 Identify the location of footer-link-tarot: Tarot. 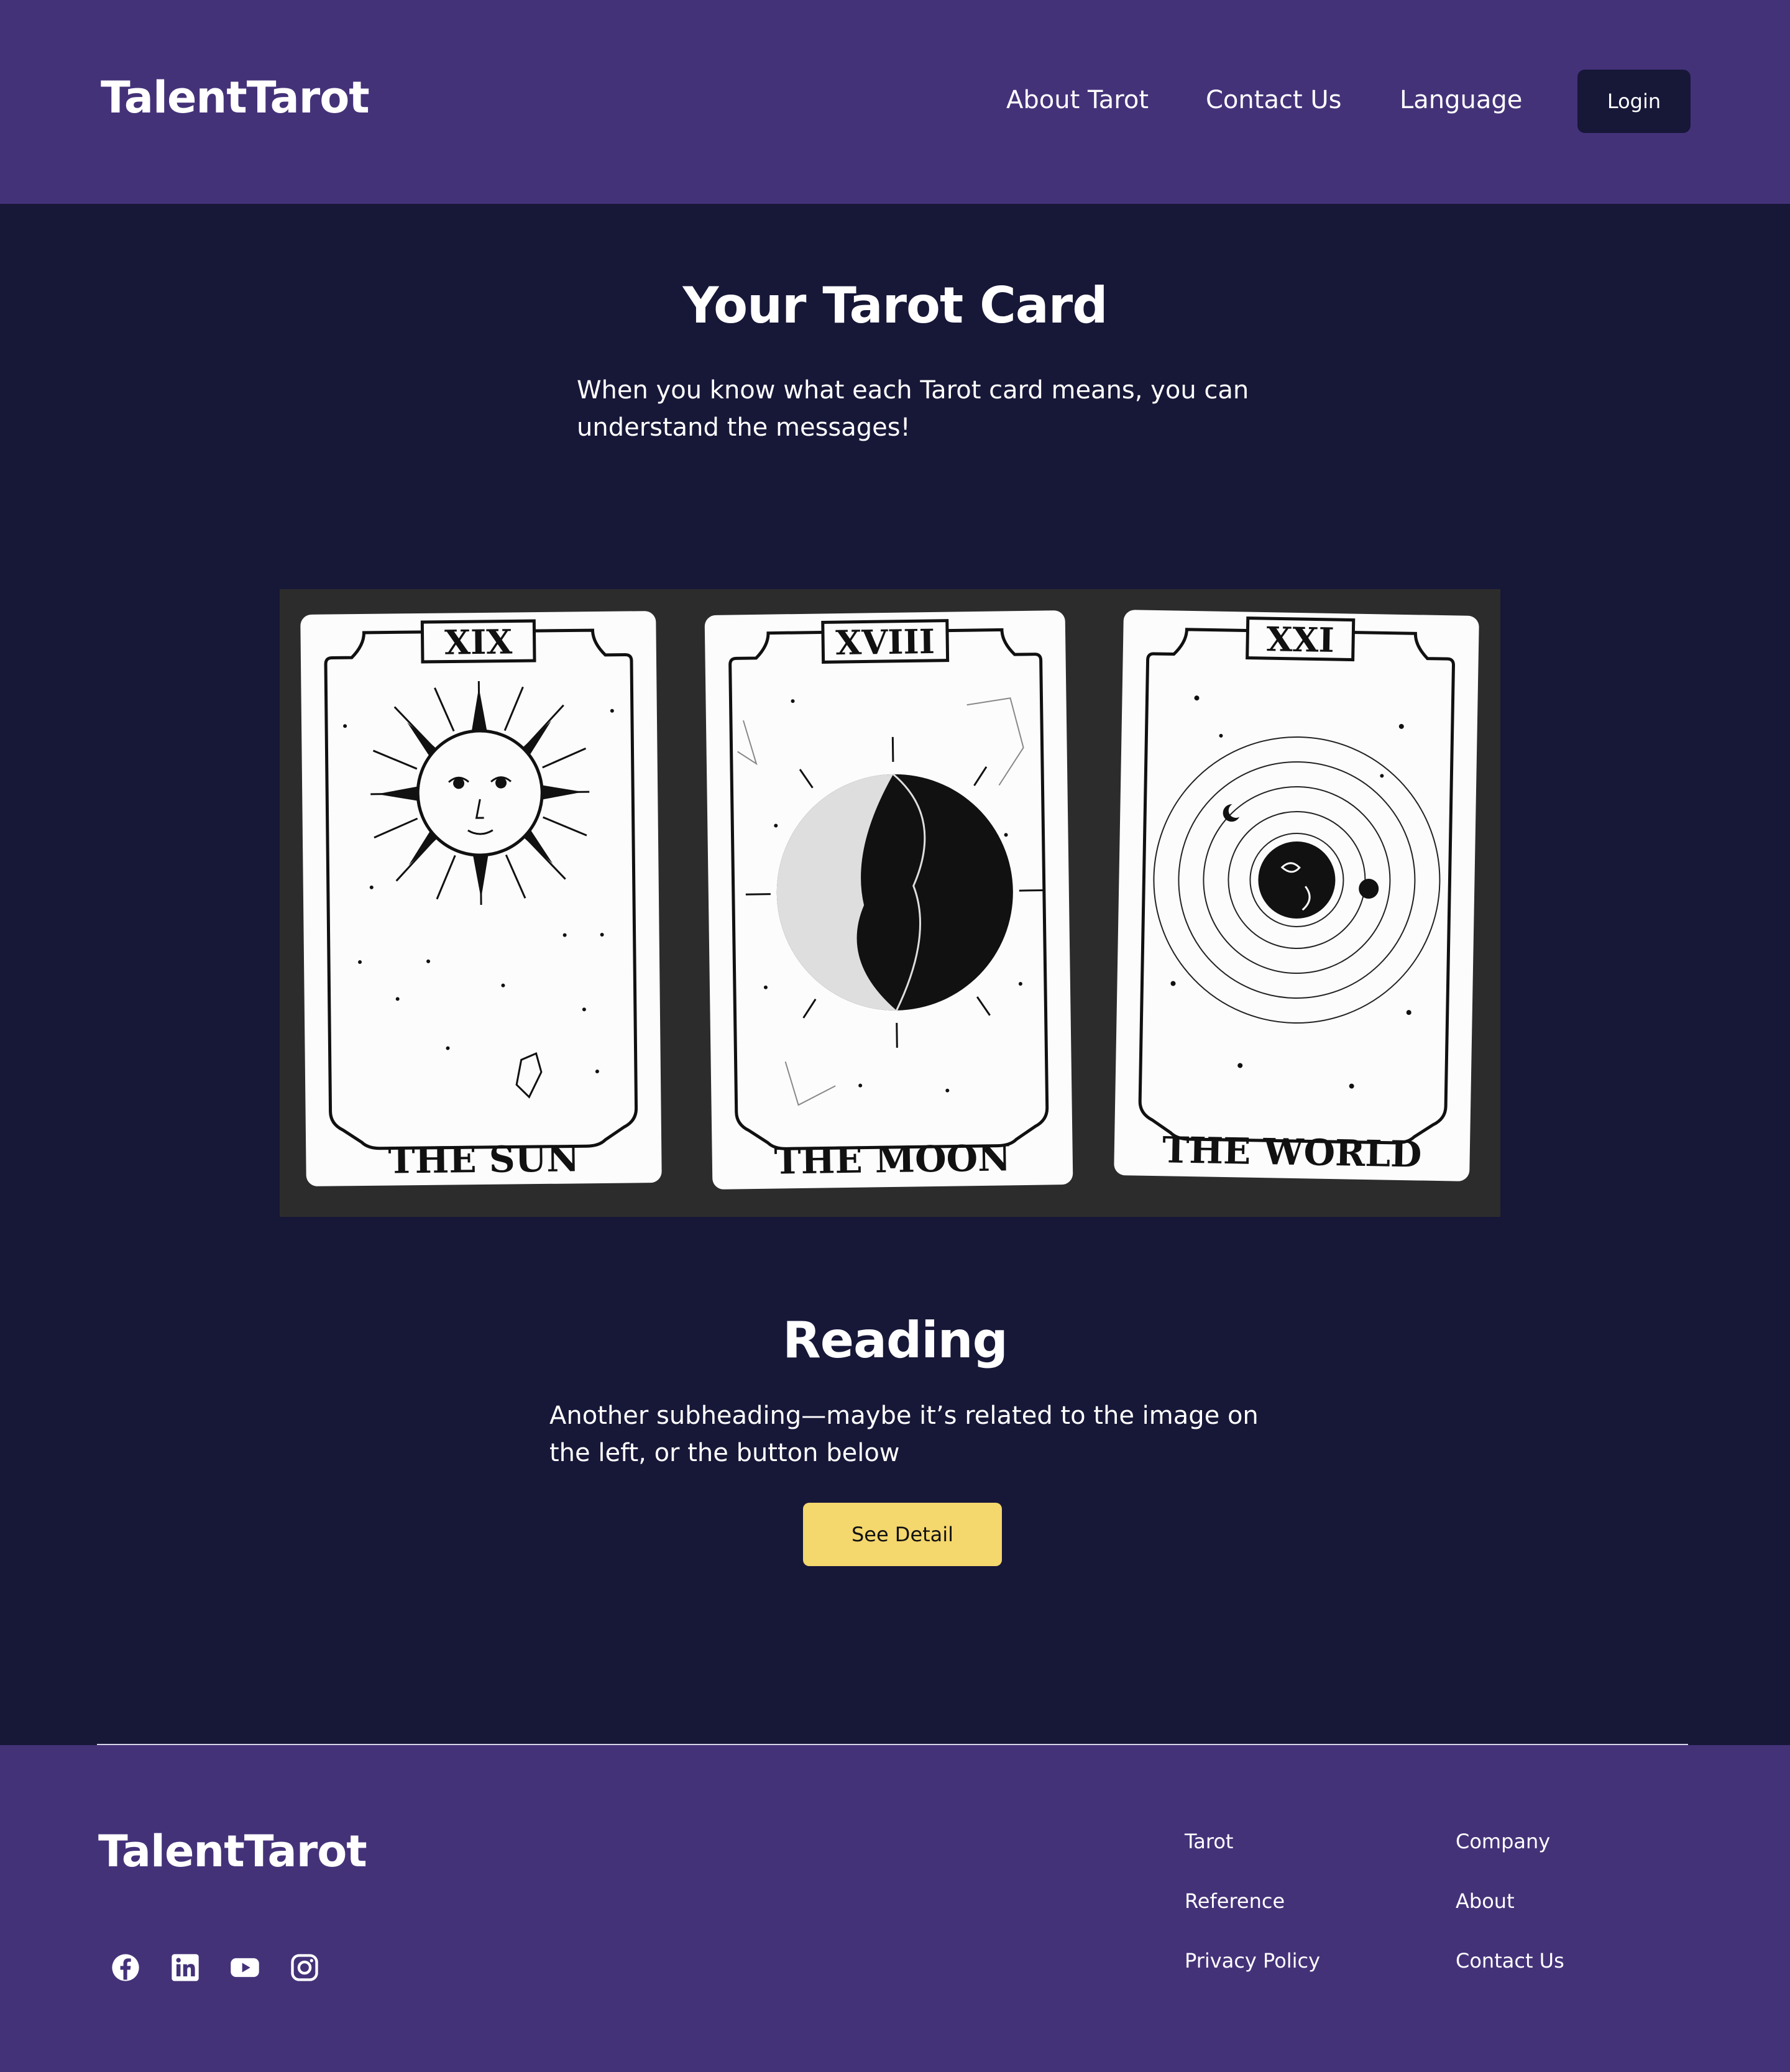
(1209, 1841).